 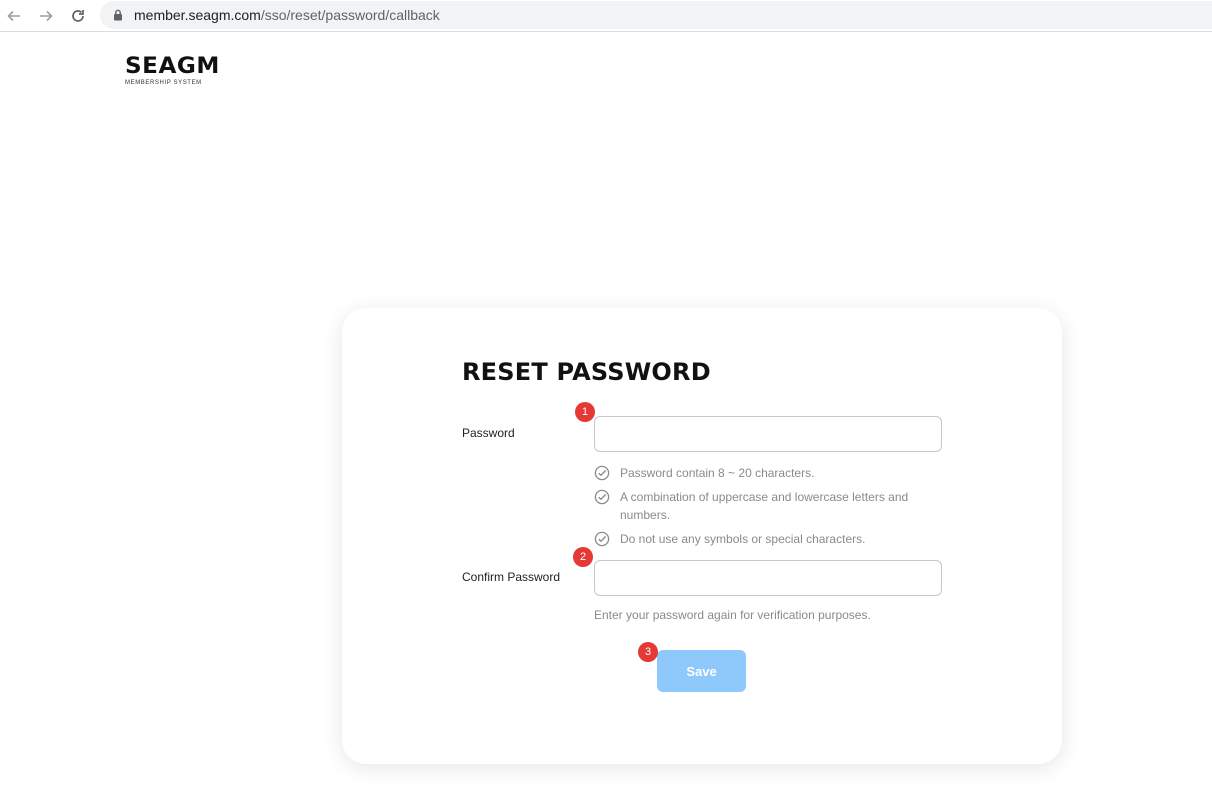 I want to click on confirm-password-label: Confirm Password, so click(x=511, y=577).